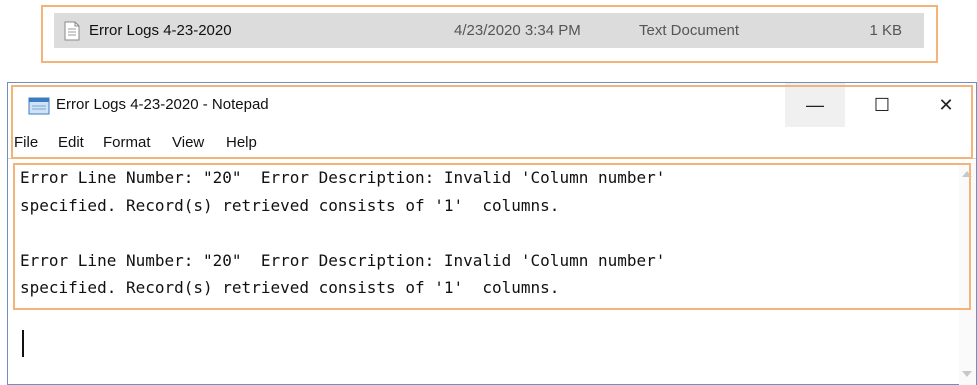 This screenshot has height=385, width=977. I want to click on file-name: Error Logs 4-23-2020, so click(160, 30).